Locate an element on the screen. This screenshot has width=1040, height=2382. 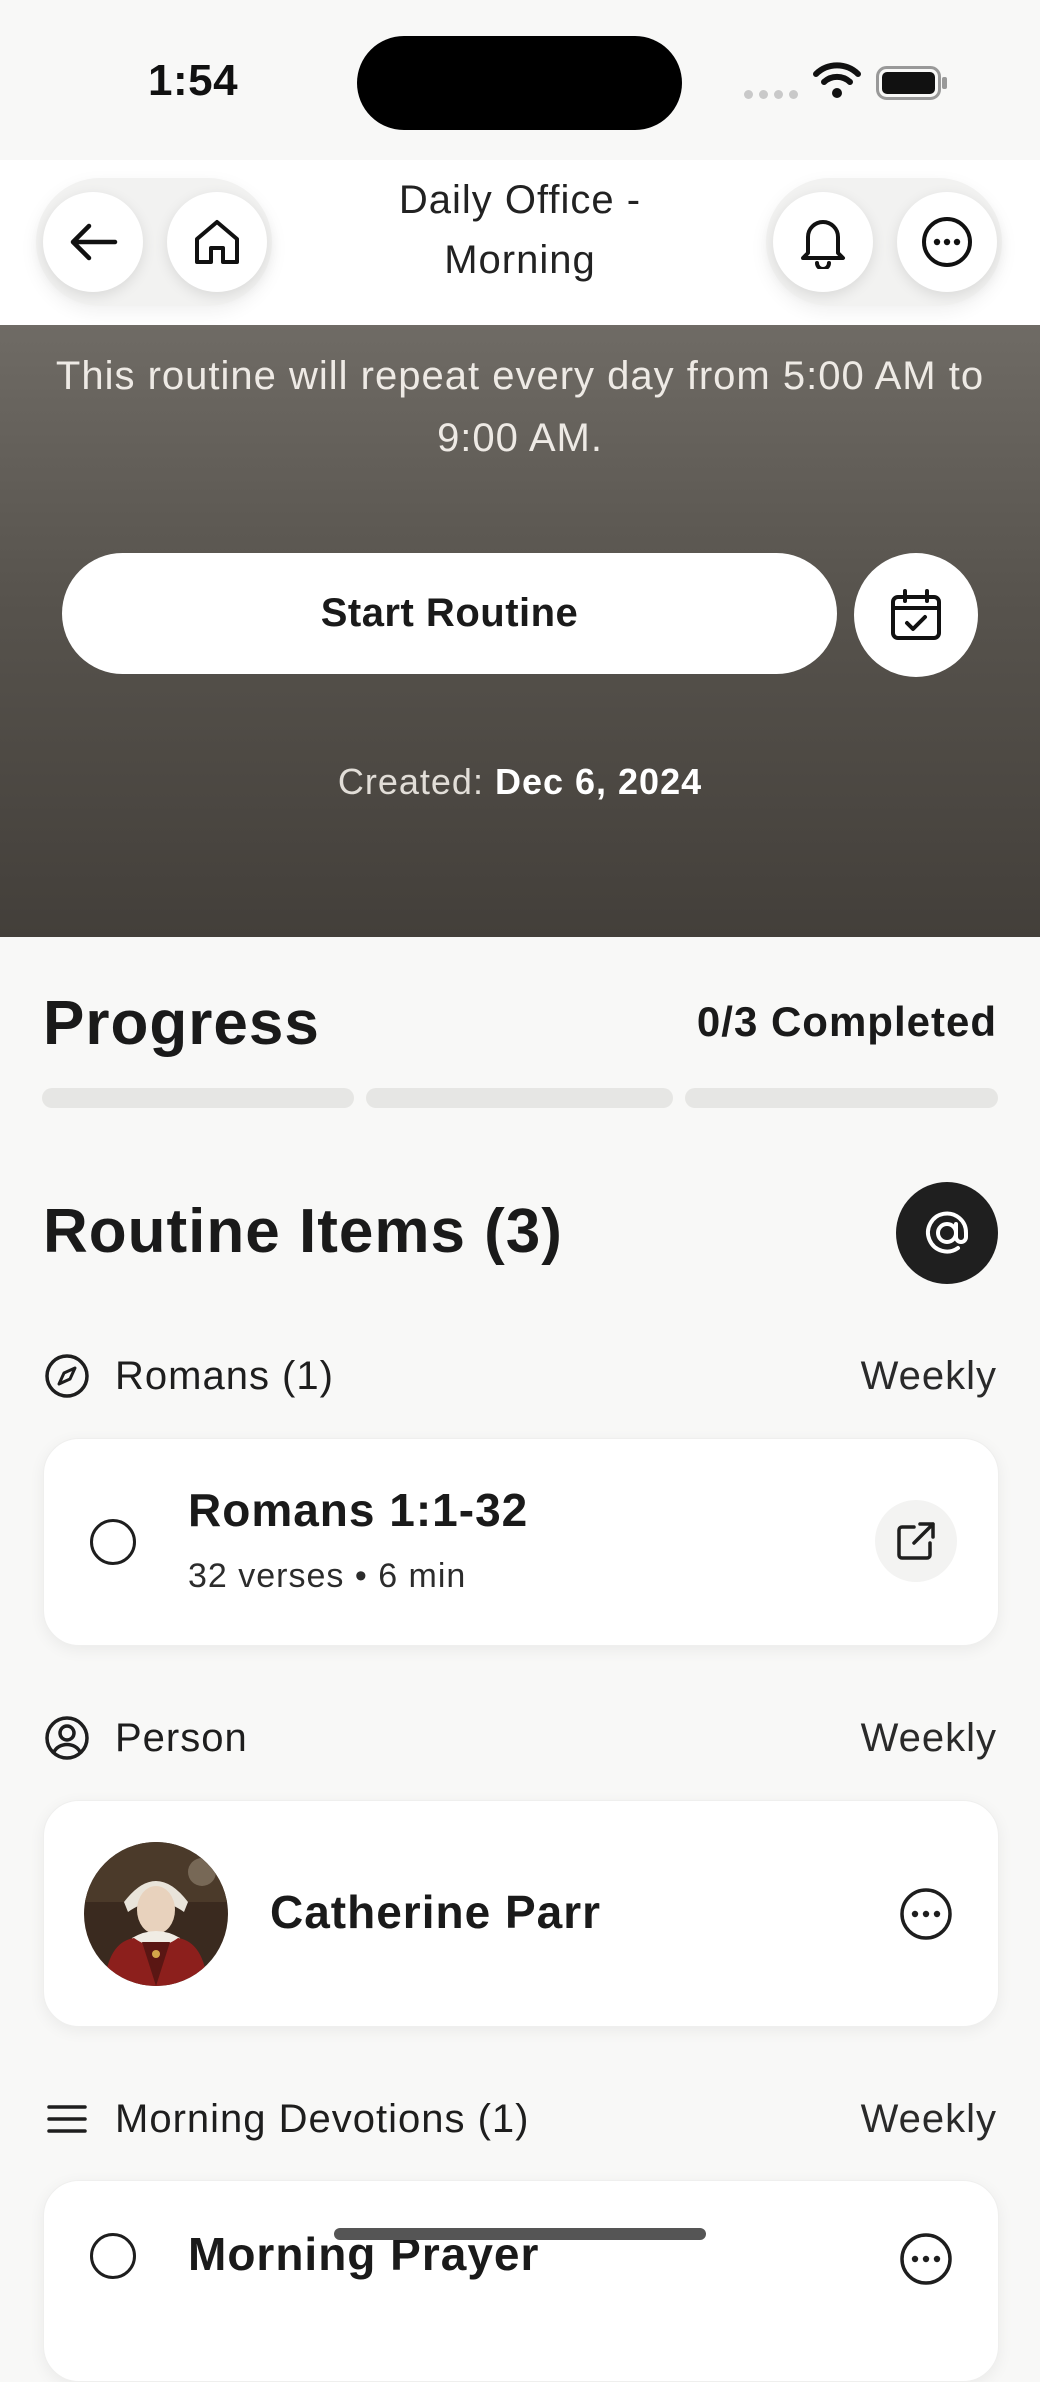
bell-icon is located at coordinates (823, 244).